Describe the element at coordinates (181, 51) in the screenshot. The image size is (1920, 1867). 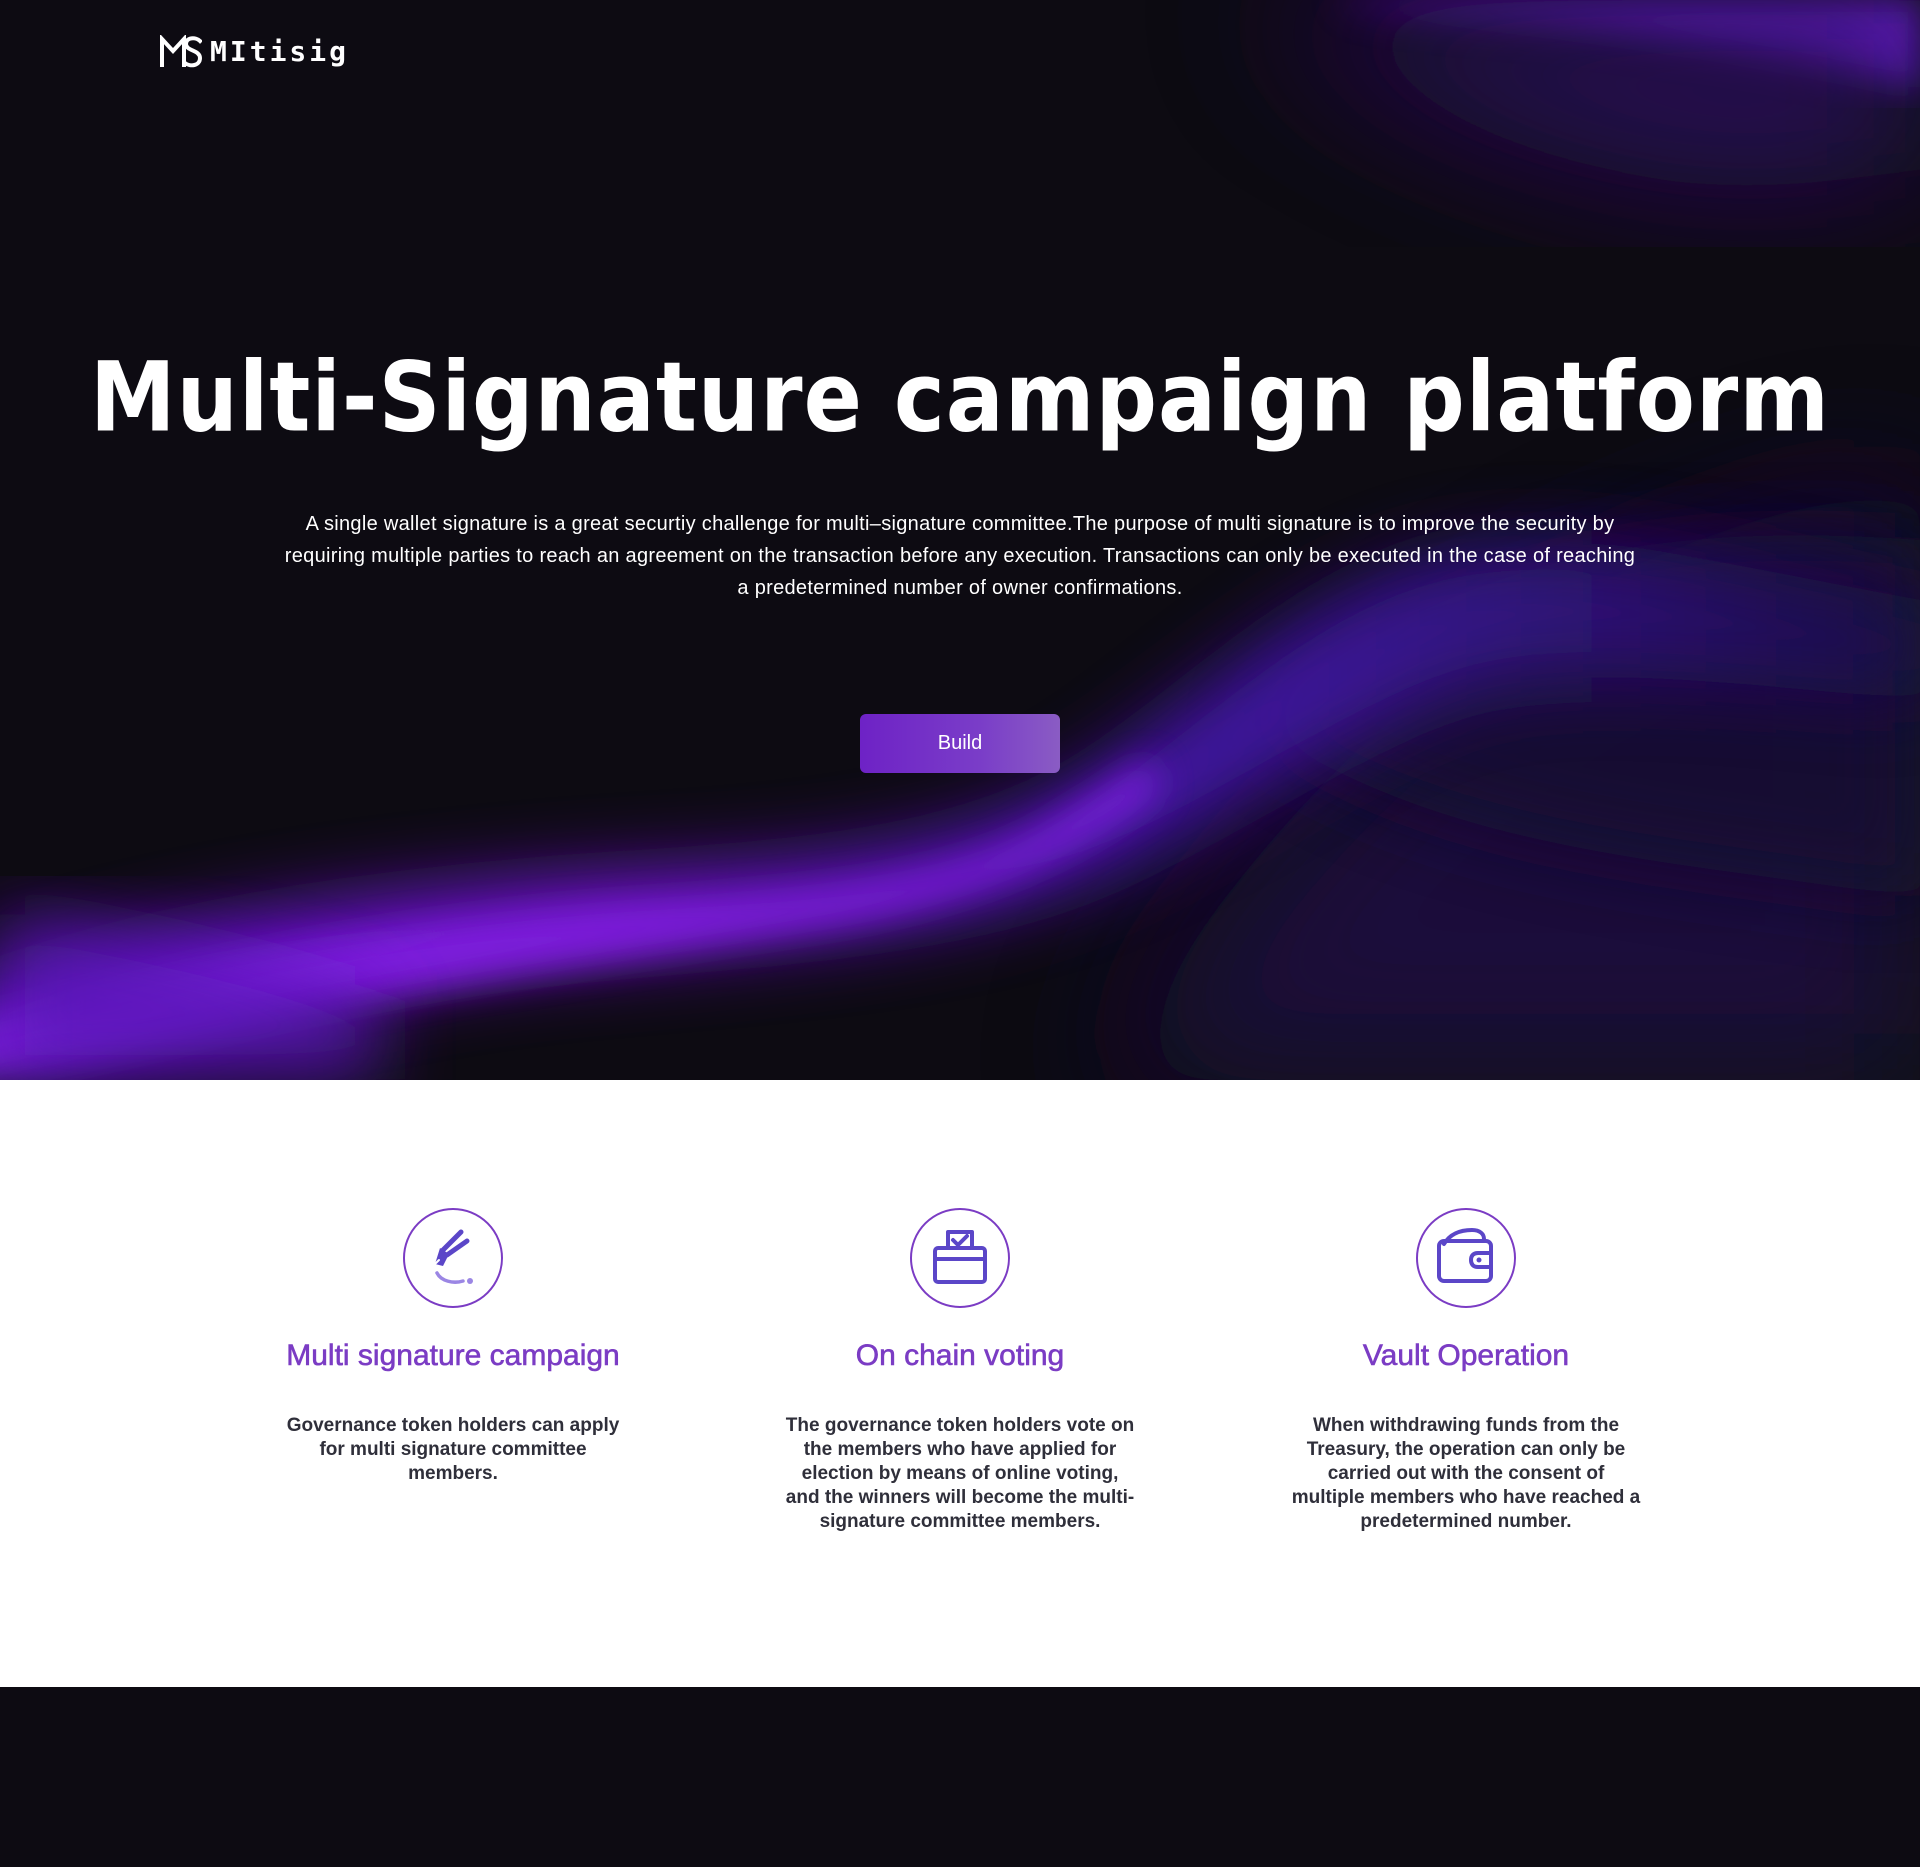
I see `ms-monogram-icon` at that location.